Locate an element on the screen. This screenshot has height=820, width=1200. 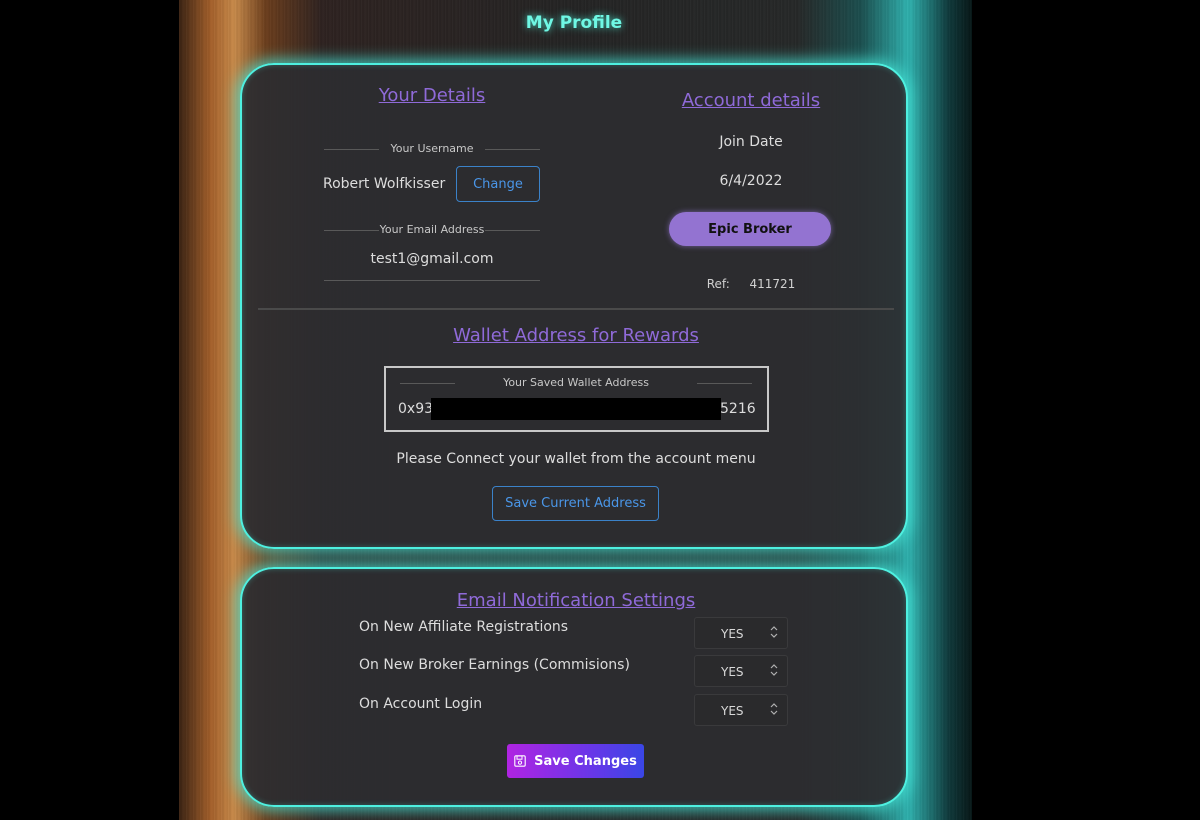
rank-badge: Epic Broker is located at coordinates (750, 229).